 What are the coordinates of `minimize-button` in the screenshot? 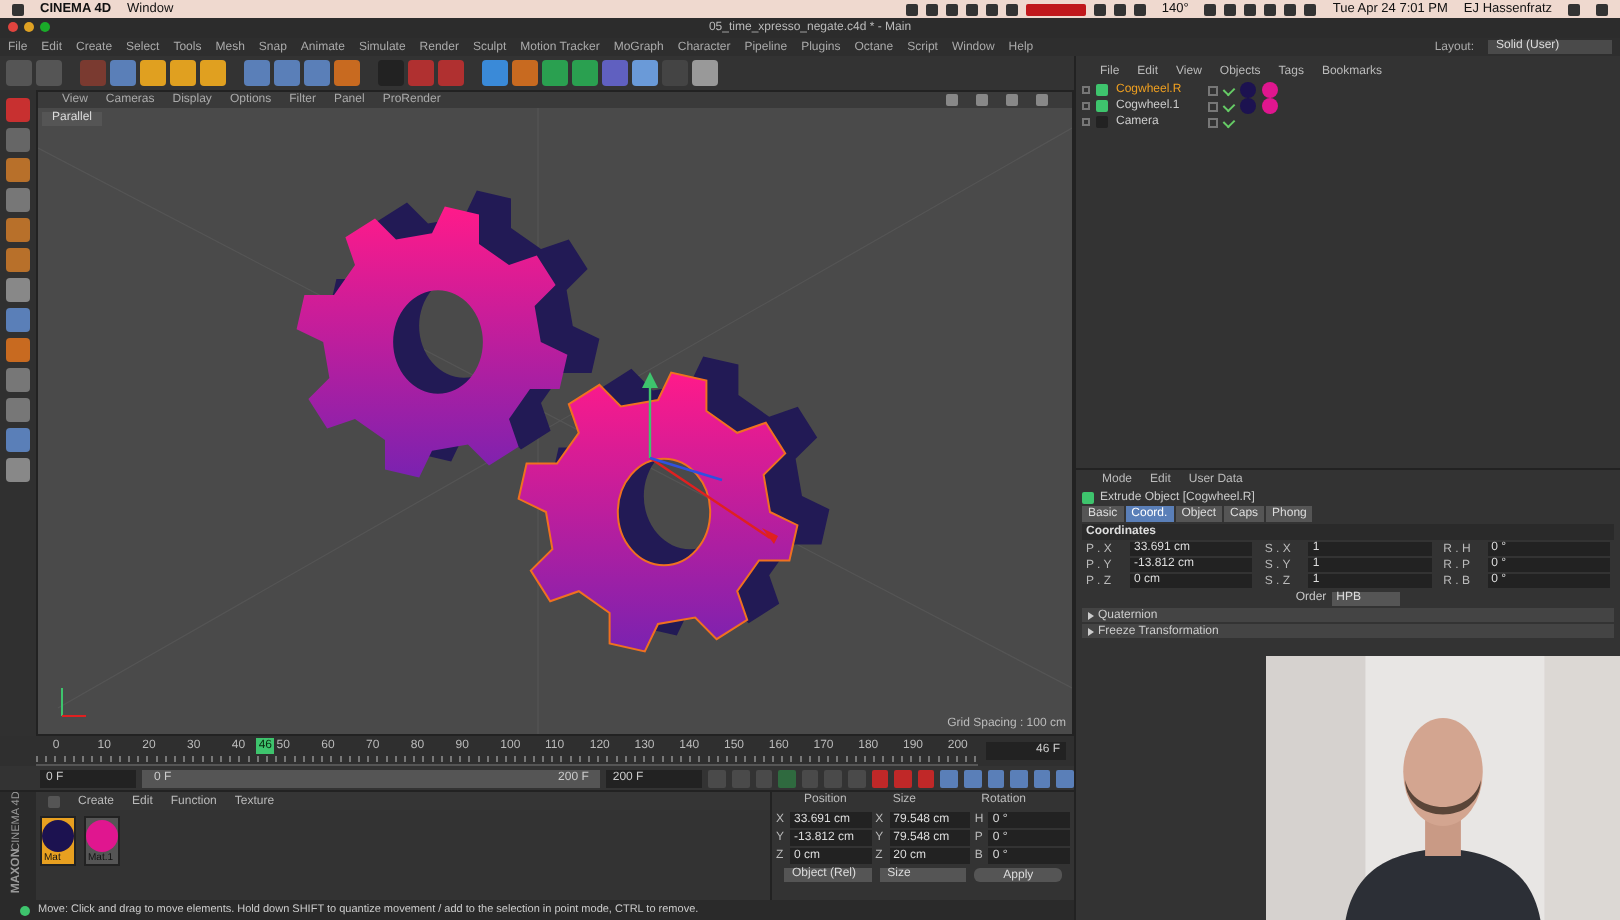 It's located at (29, 27).